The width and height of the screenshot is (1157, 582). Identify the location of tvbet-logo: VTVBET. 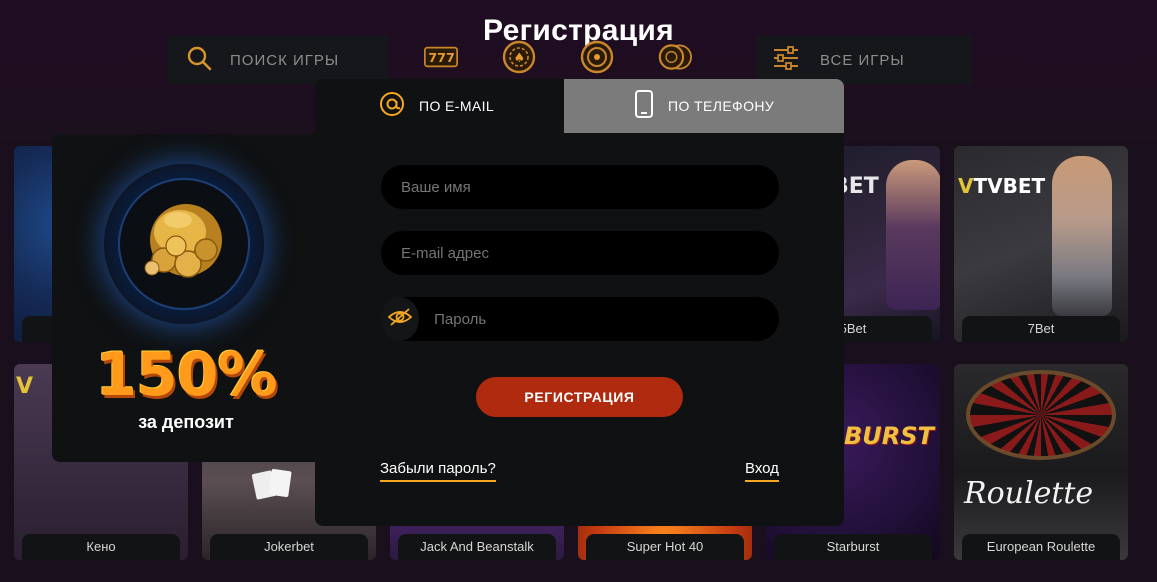
(1002, 186).